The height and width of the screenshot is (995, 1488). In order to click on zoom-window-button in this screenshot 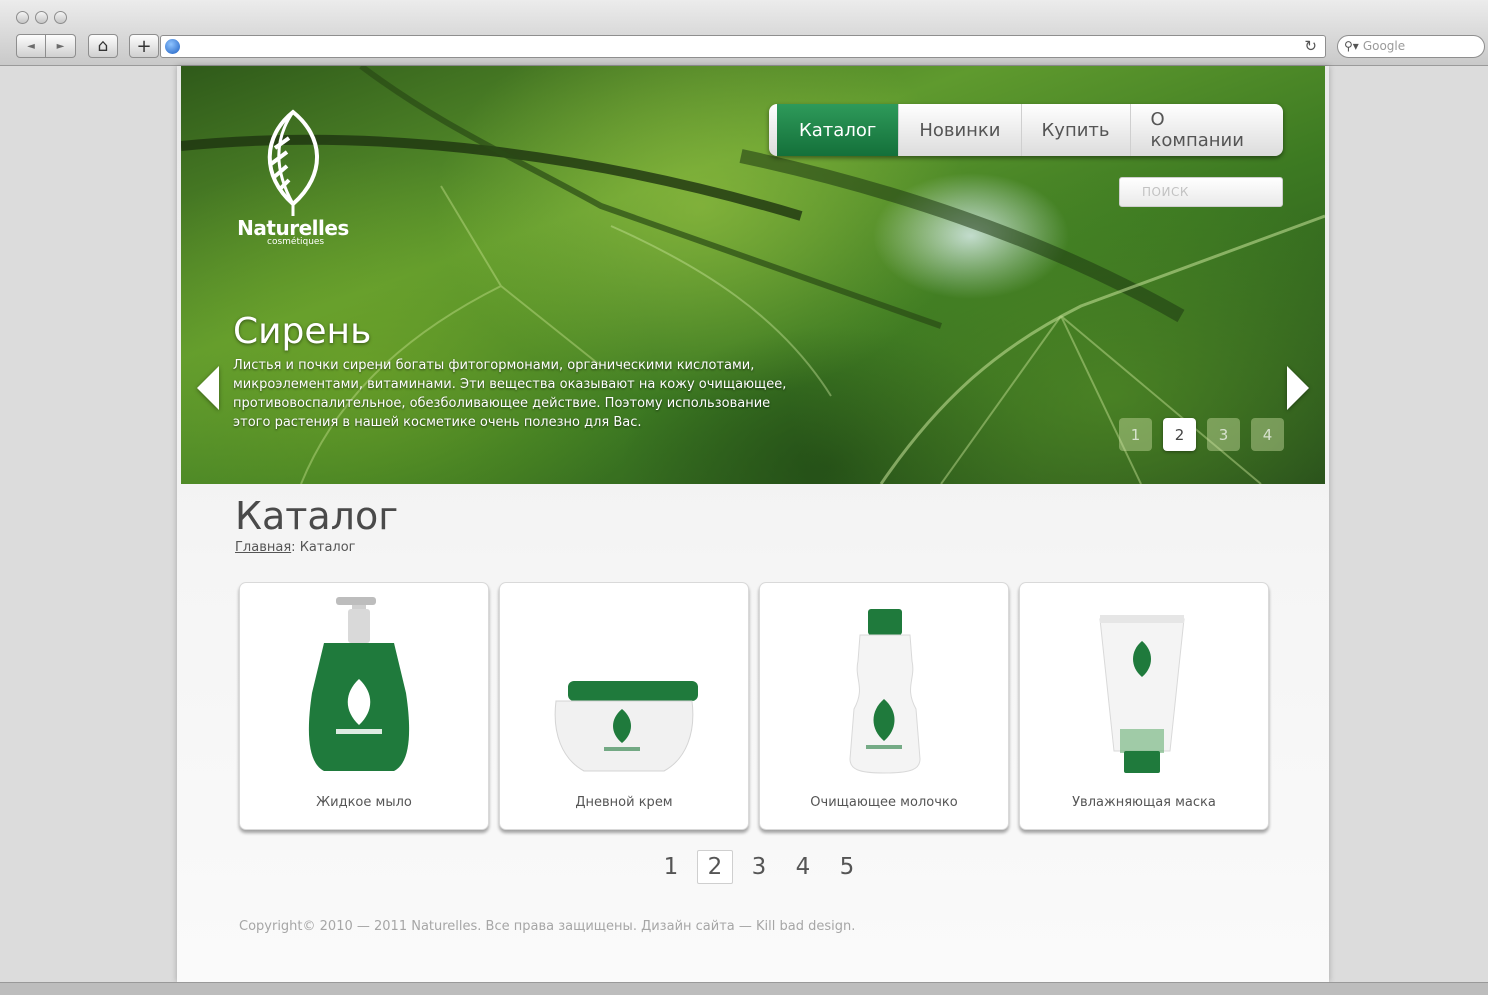, I will do `click(60, 17)`.